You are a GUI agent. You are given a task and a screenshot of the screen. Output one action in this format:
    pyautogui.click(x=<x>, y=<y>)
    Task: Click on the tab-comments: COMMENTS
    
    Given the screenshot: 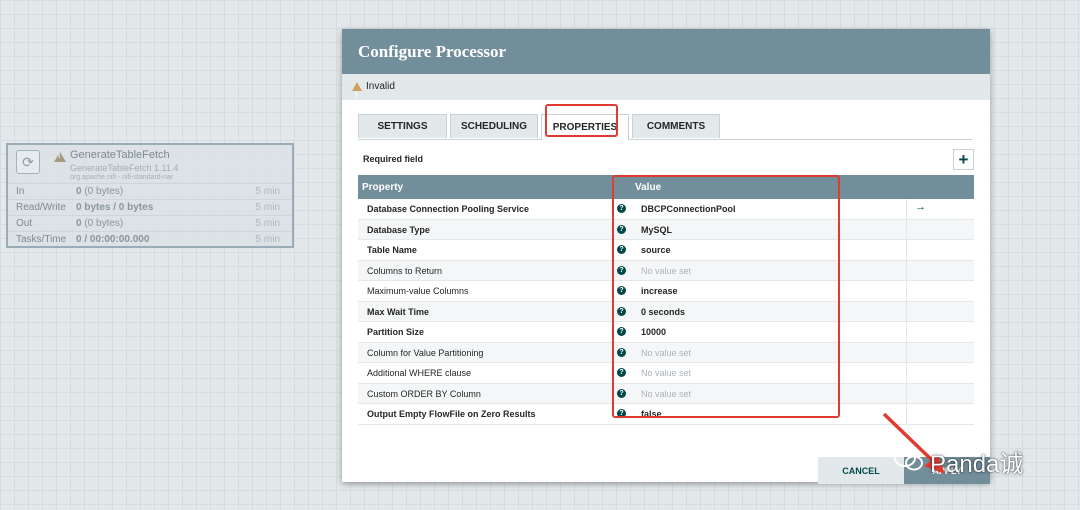 What is the action you would take?
    pyautogui.click(x=676, y=126)
    